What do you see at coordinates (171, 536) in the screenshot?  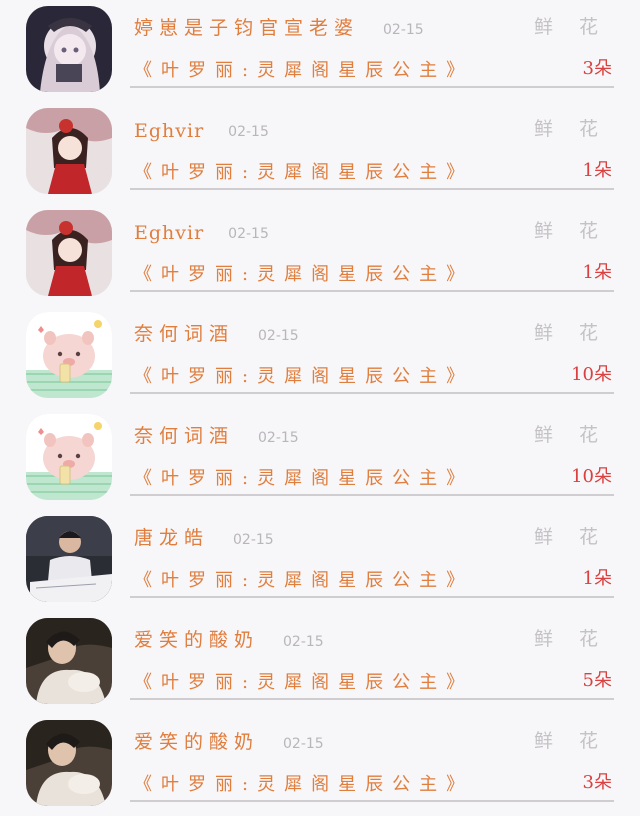 I see `username: 唐龙皓` at bounding box center [171, 536].